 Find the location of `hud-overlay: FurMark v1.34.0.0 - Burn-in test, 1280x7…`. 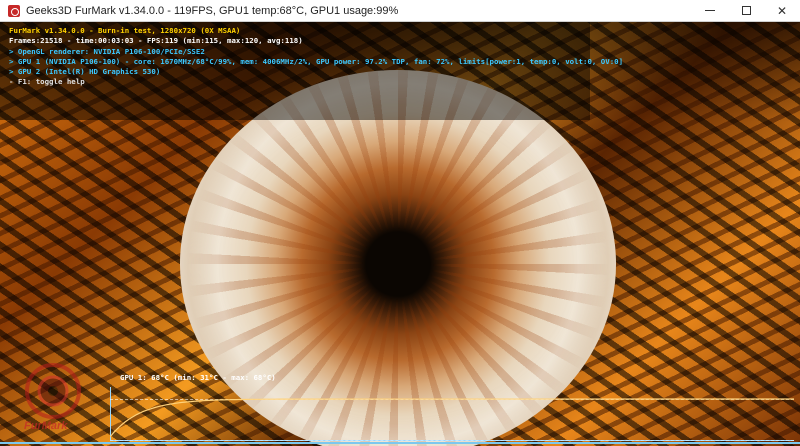

hud-overlay: FurMark v1.34.0.0 - Burn-in test, 1280x7… is located at coordinates (316, 57).